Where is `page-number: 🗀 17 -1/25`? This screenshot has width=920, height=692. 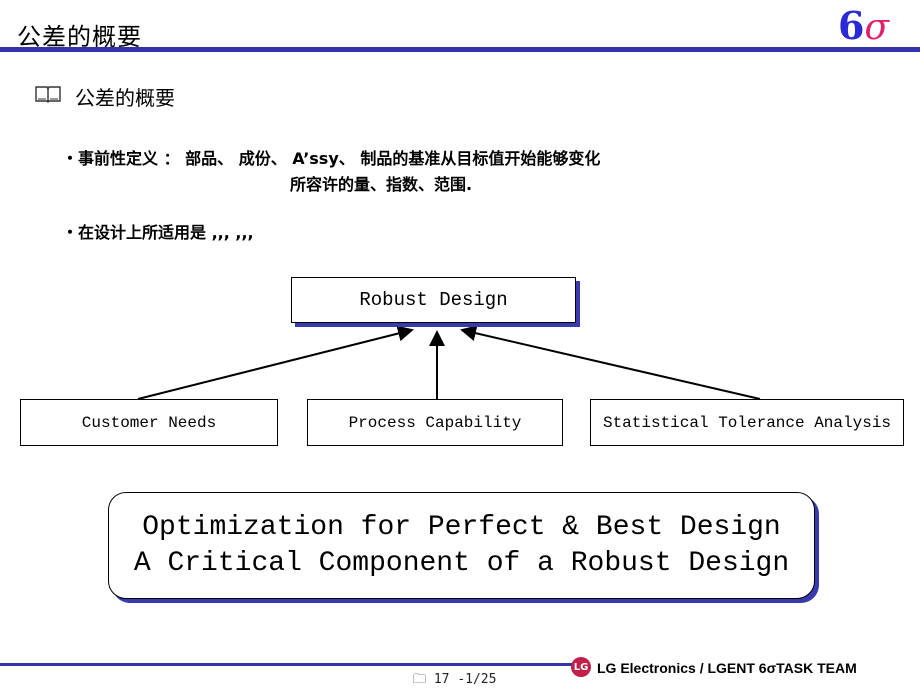 page-number: 🗀 17 -1/25 is located at coordinates (454, 681).